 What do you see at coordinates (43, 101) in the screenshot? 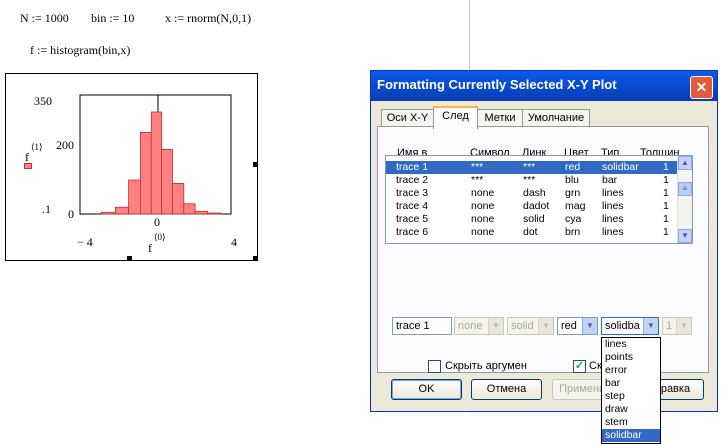
I see `ytick-top: 350` at bounding box center [43, 101].